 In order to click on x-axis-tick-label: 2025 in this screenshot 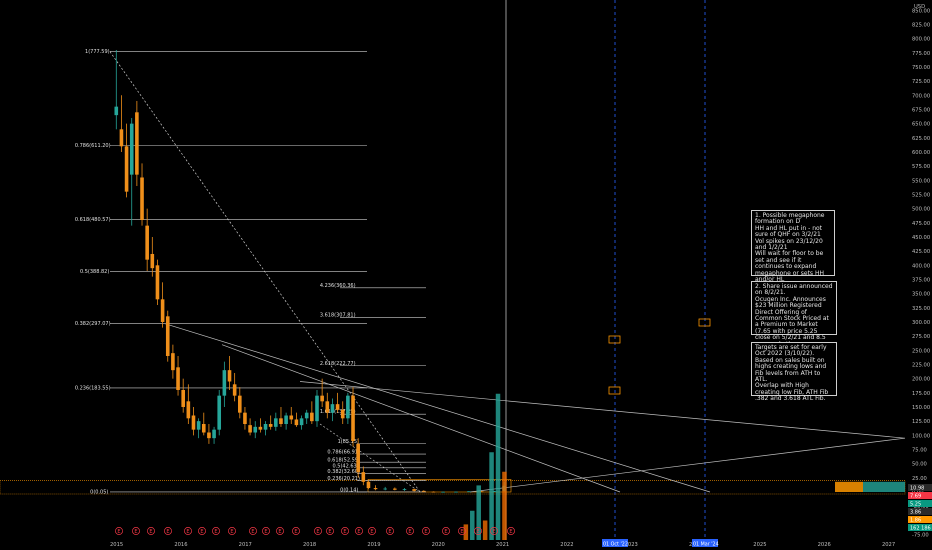, I will do `click(759, 545)`.